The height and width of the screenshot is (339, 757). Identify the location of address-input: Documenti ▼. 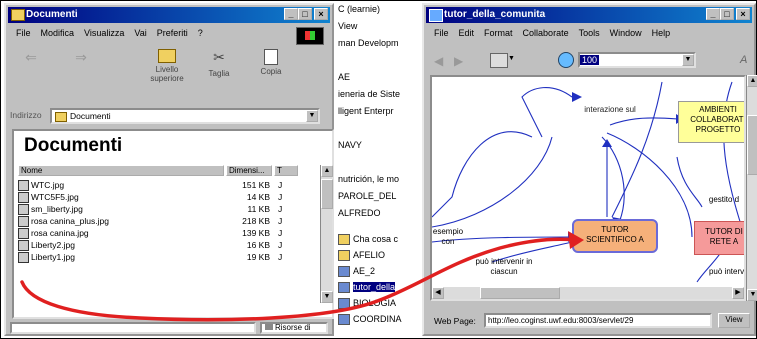
(185, 116).